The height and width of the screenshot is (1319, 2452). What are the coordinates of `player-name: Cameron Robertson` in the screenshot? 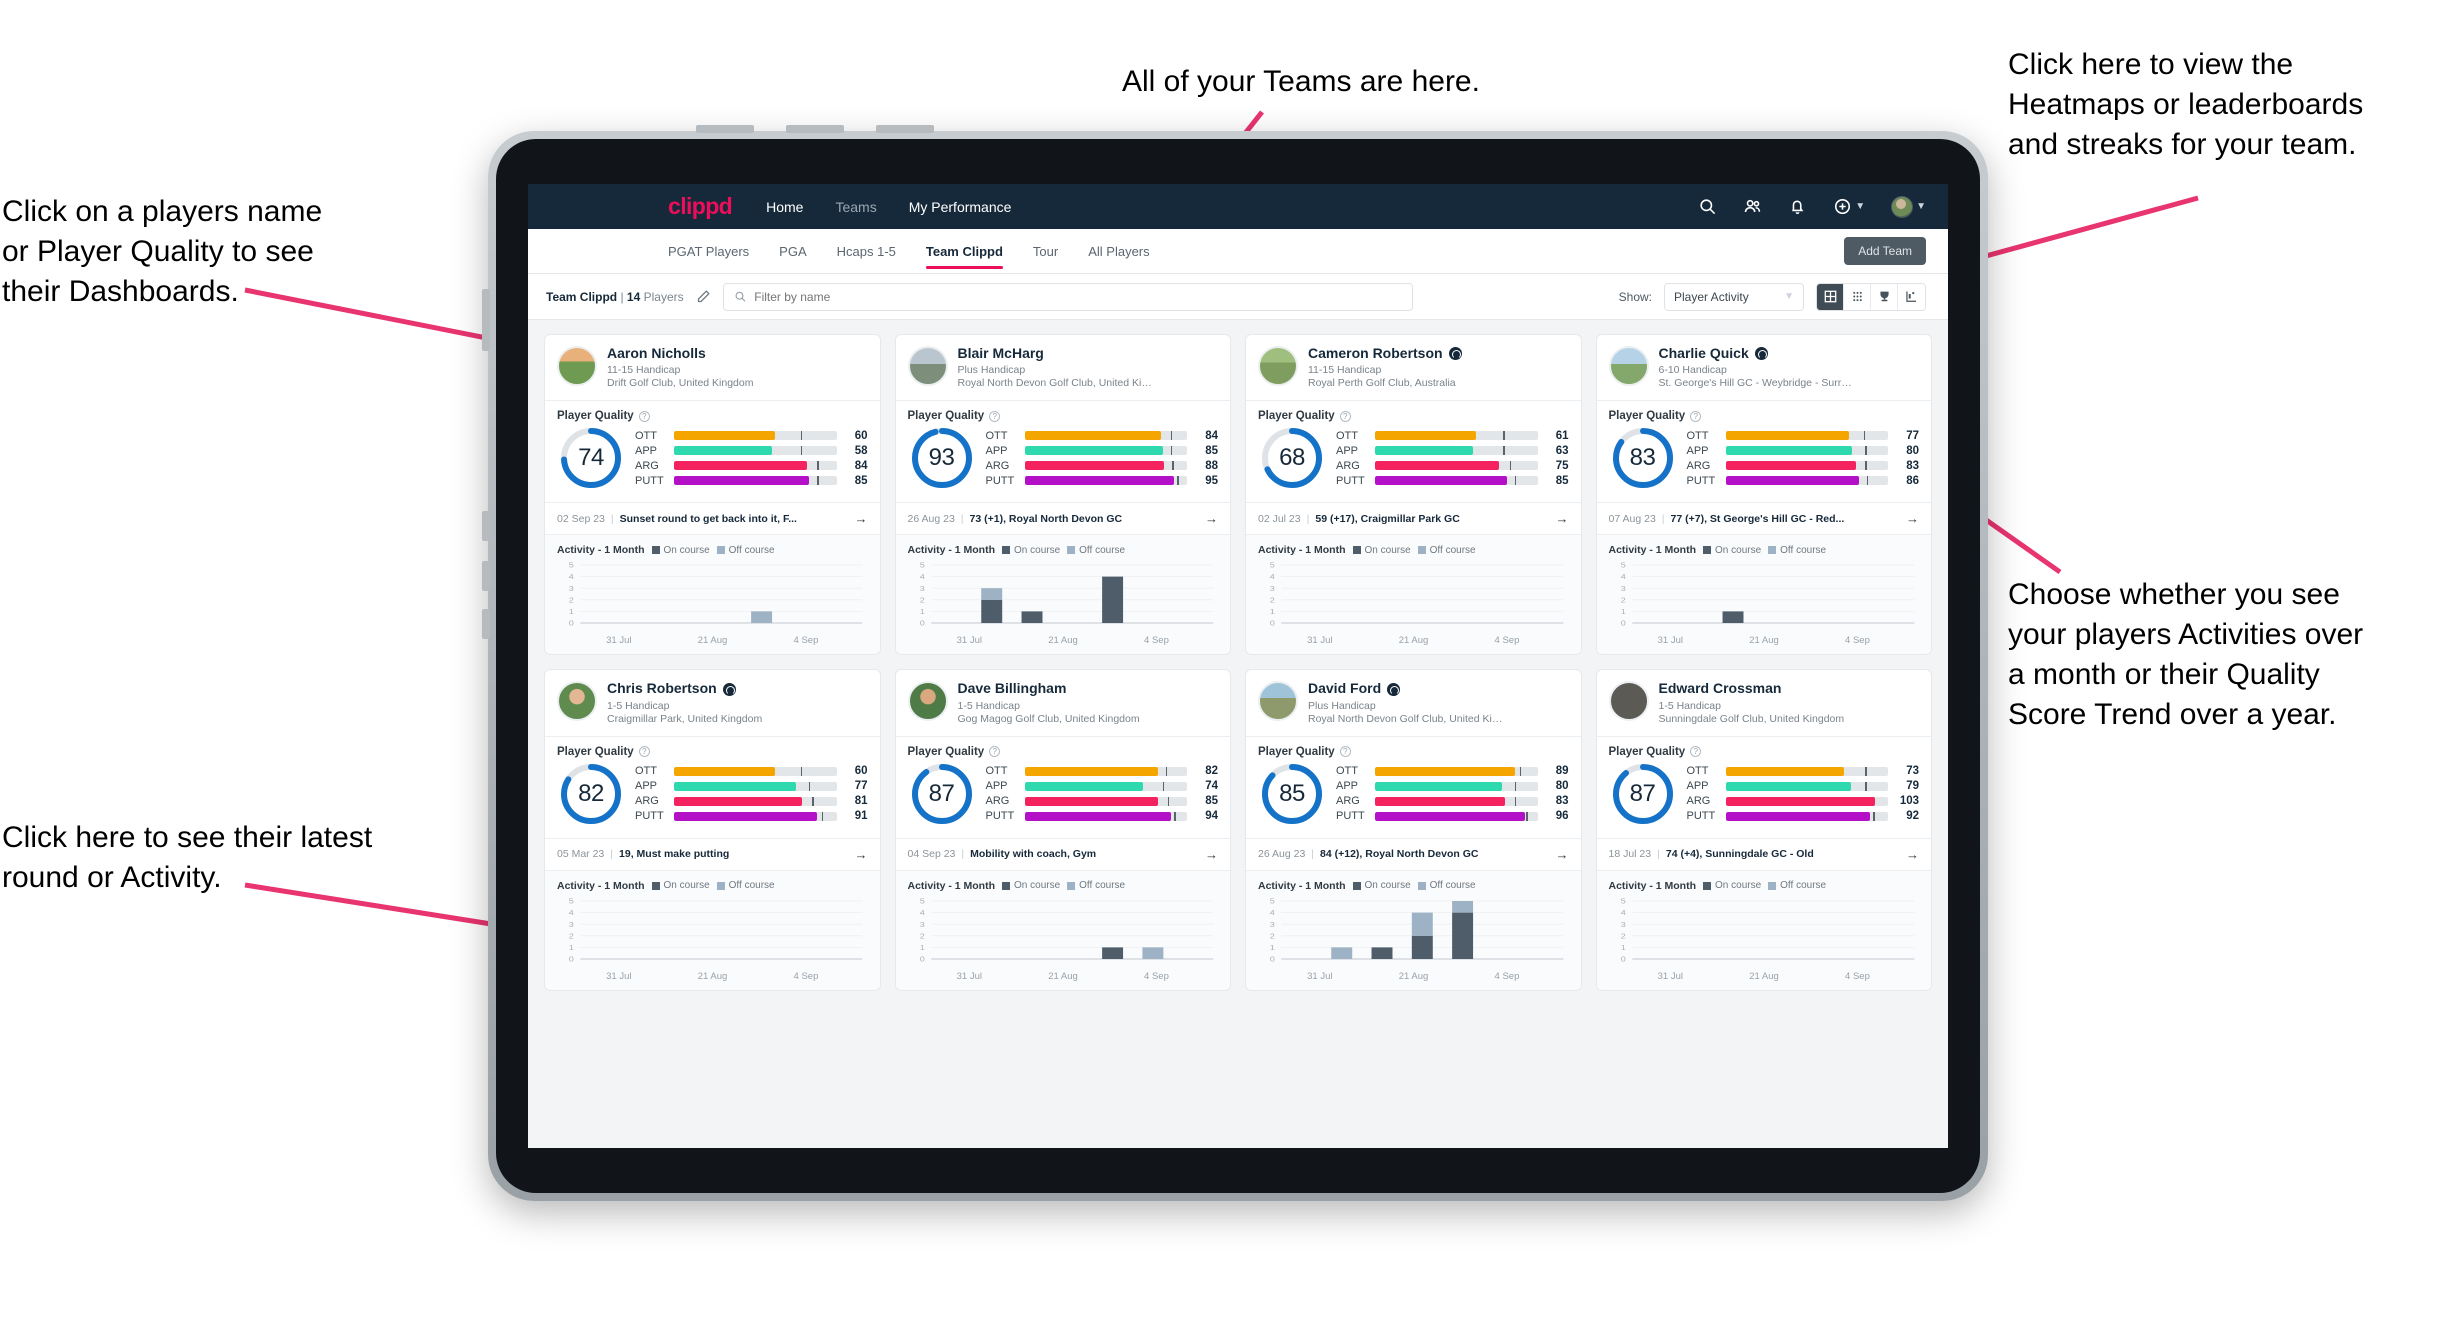 It's located at (1375, 353).